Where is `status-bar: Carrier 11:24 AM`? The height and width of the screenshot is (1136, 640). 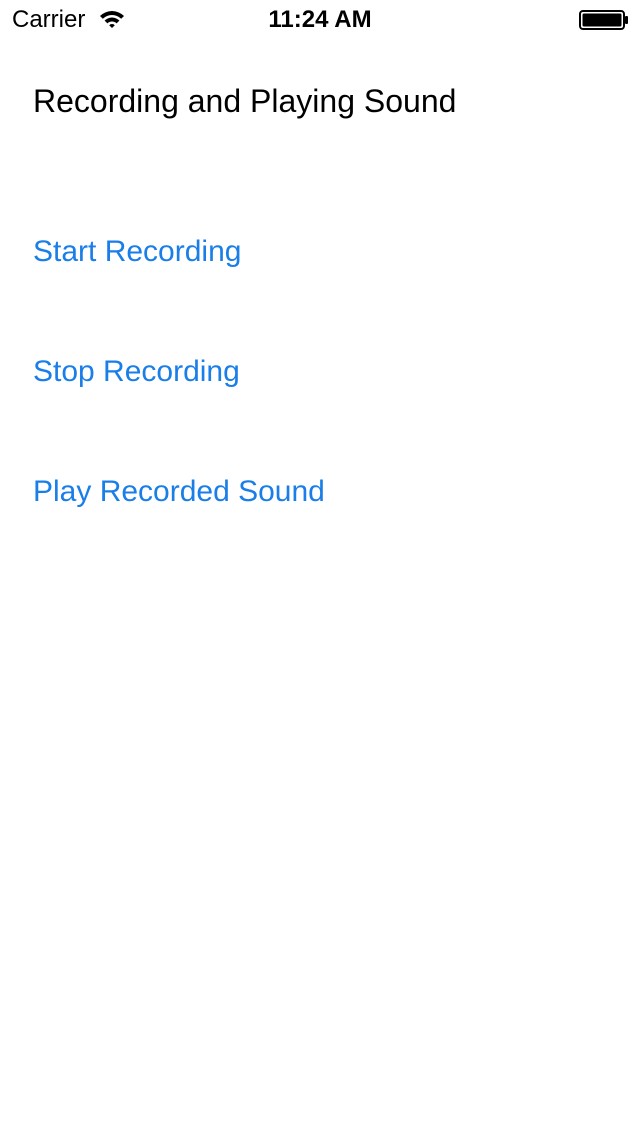 status-bar: Carrier 11:24 AM is located at coordinates (320, 20).